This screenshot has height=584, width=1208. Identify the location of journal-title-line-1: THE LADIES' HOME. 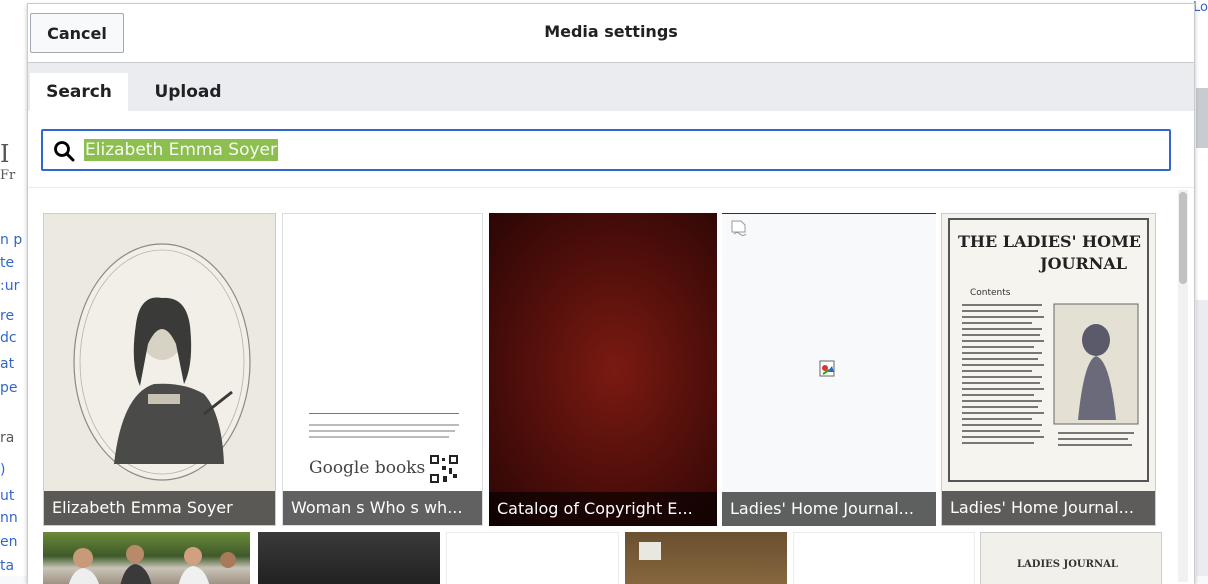
(1049, 241).